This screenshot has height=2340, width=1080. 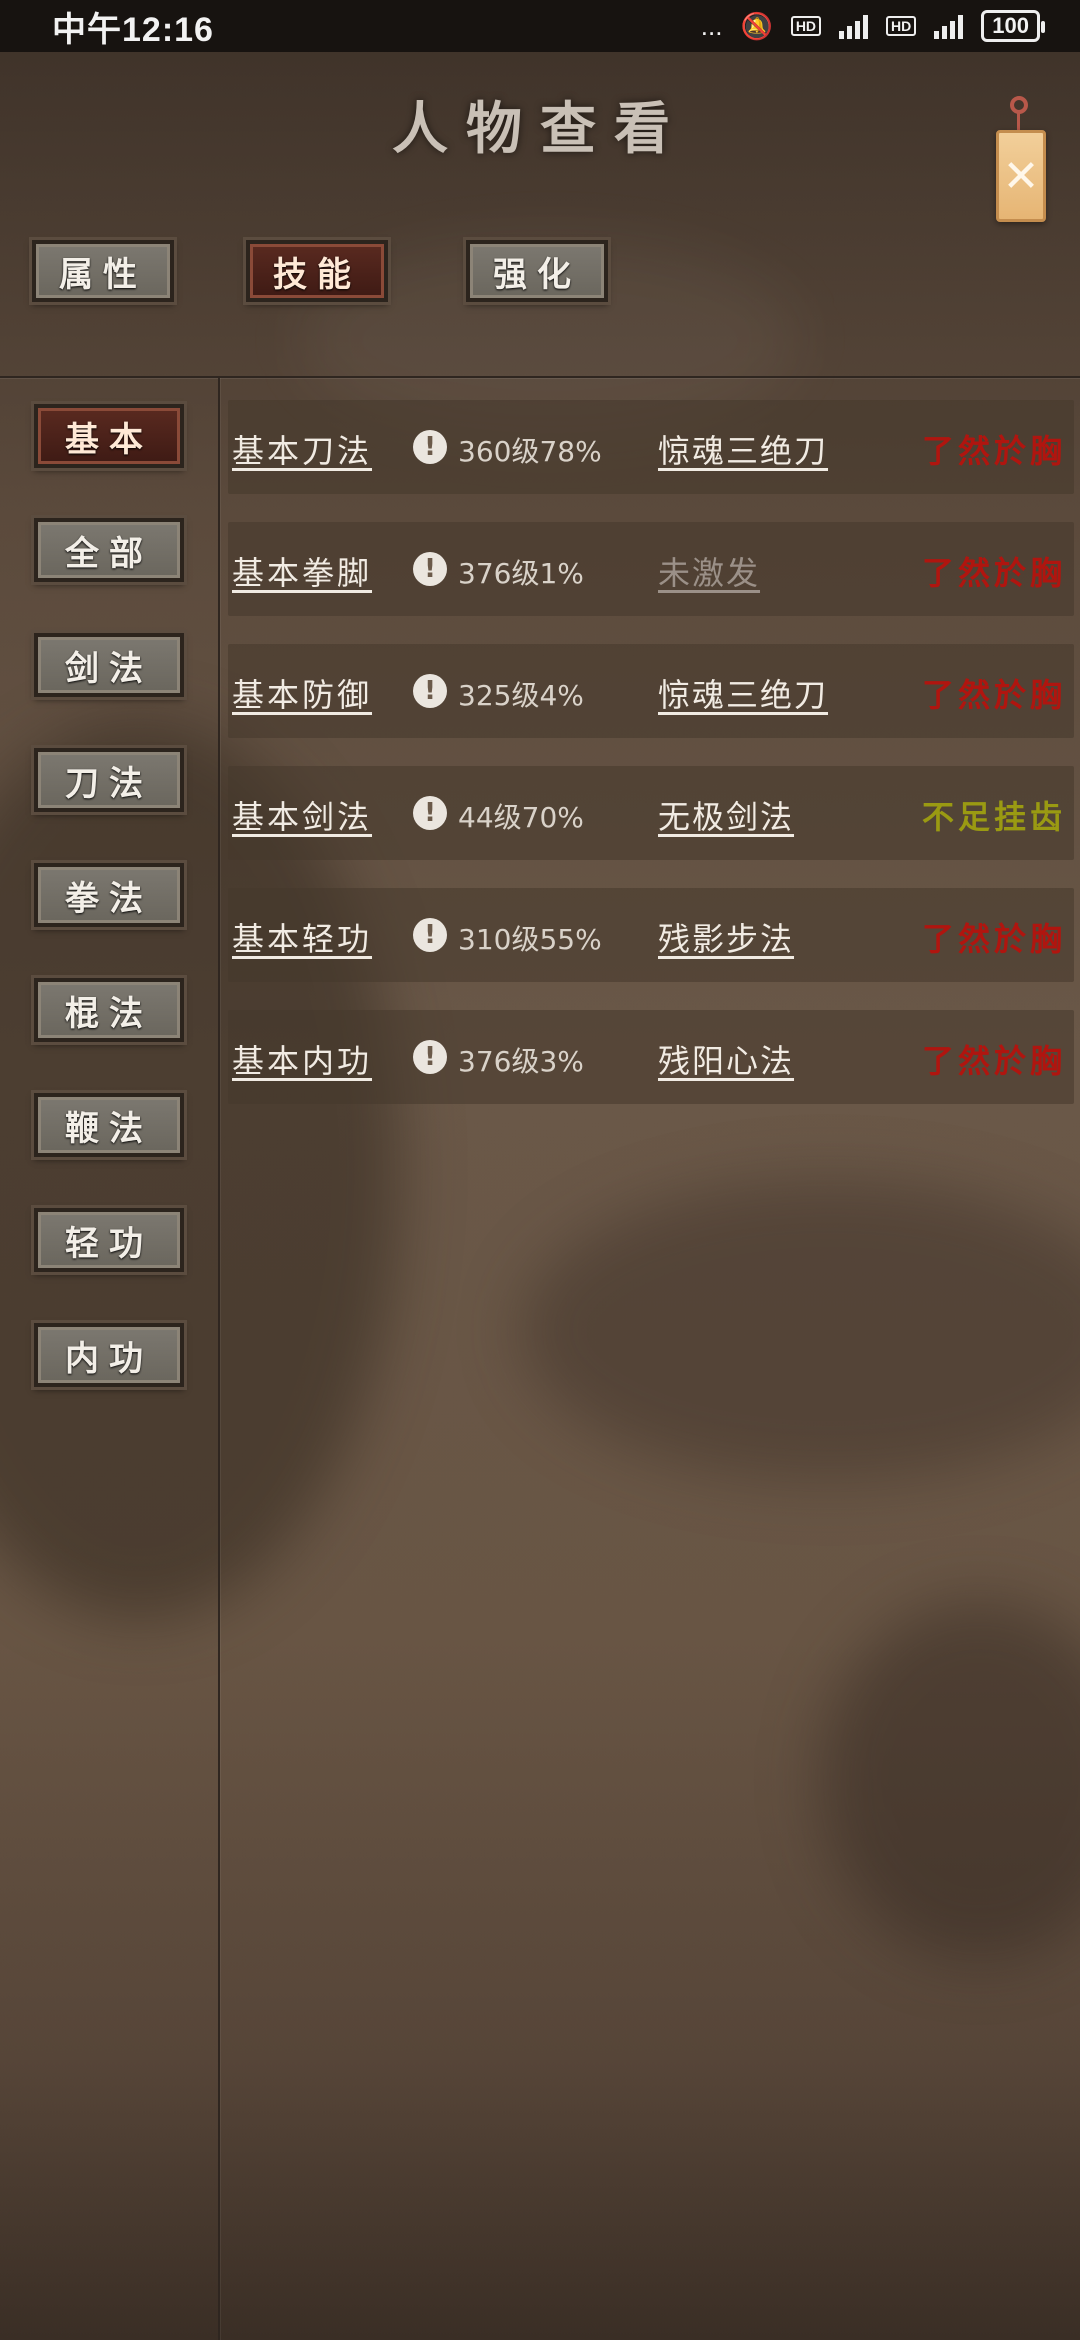 I want to click on sidebar-item-sword: 剑法, so click(x=109, y=665).